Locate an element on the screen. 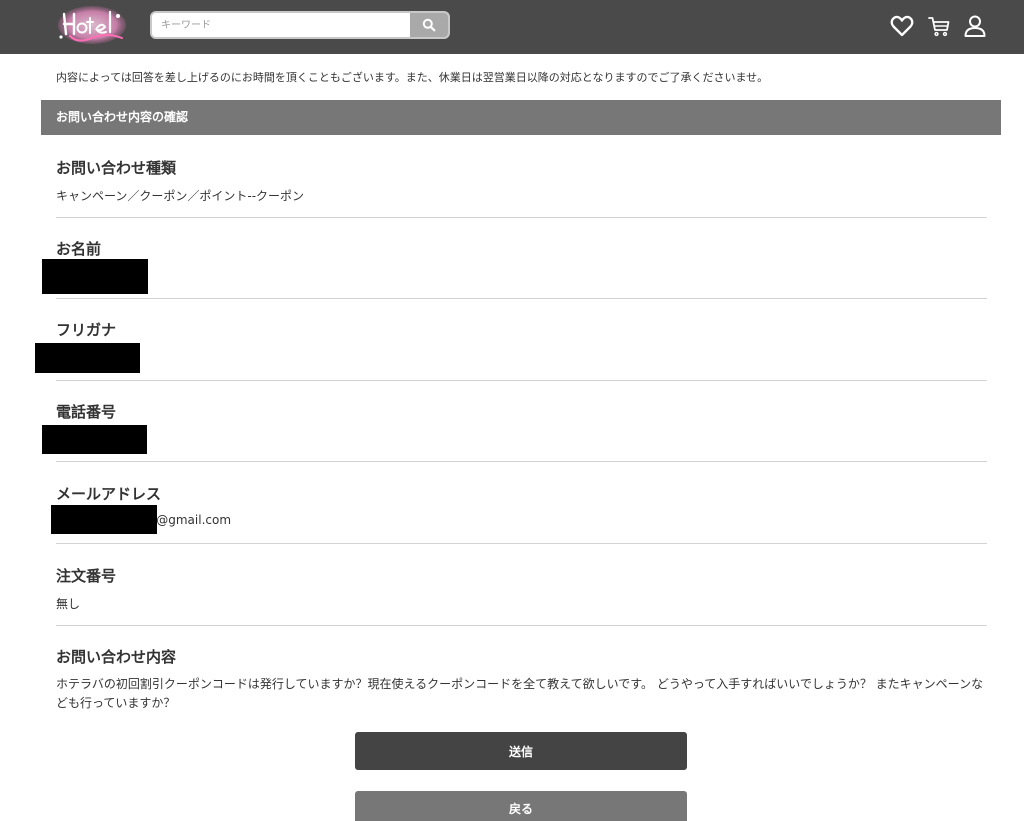 This screenshot has height=821, width=1024. field-label: 注文番号 is located at coordinates (86, 576).